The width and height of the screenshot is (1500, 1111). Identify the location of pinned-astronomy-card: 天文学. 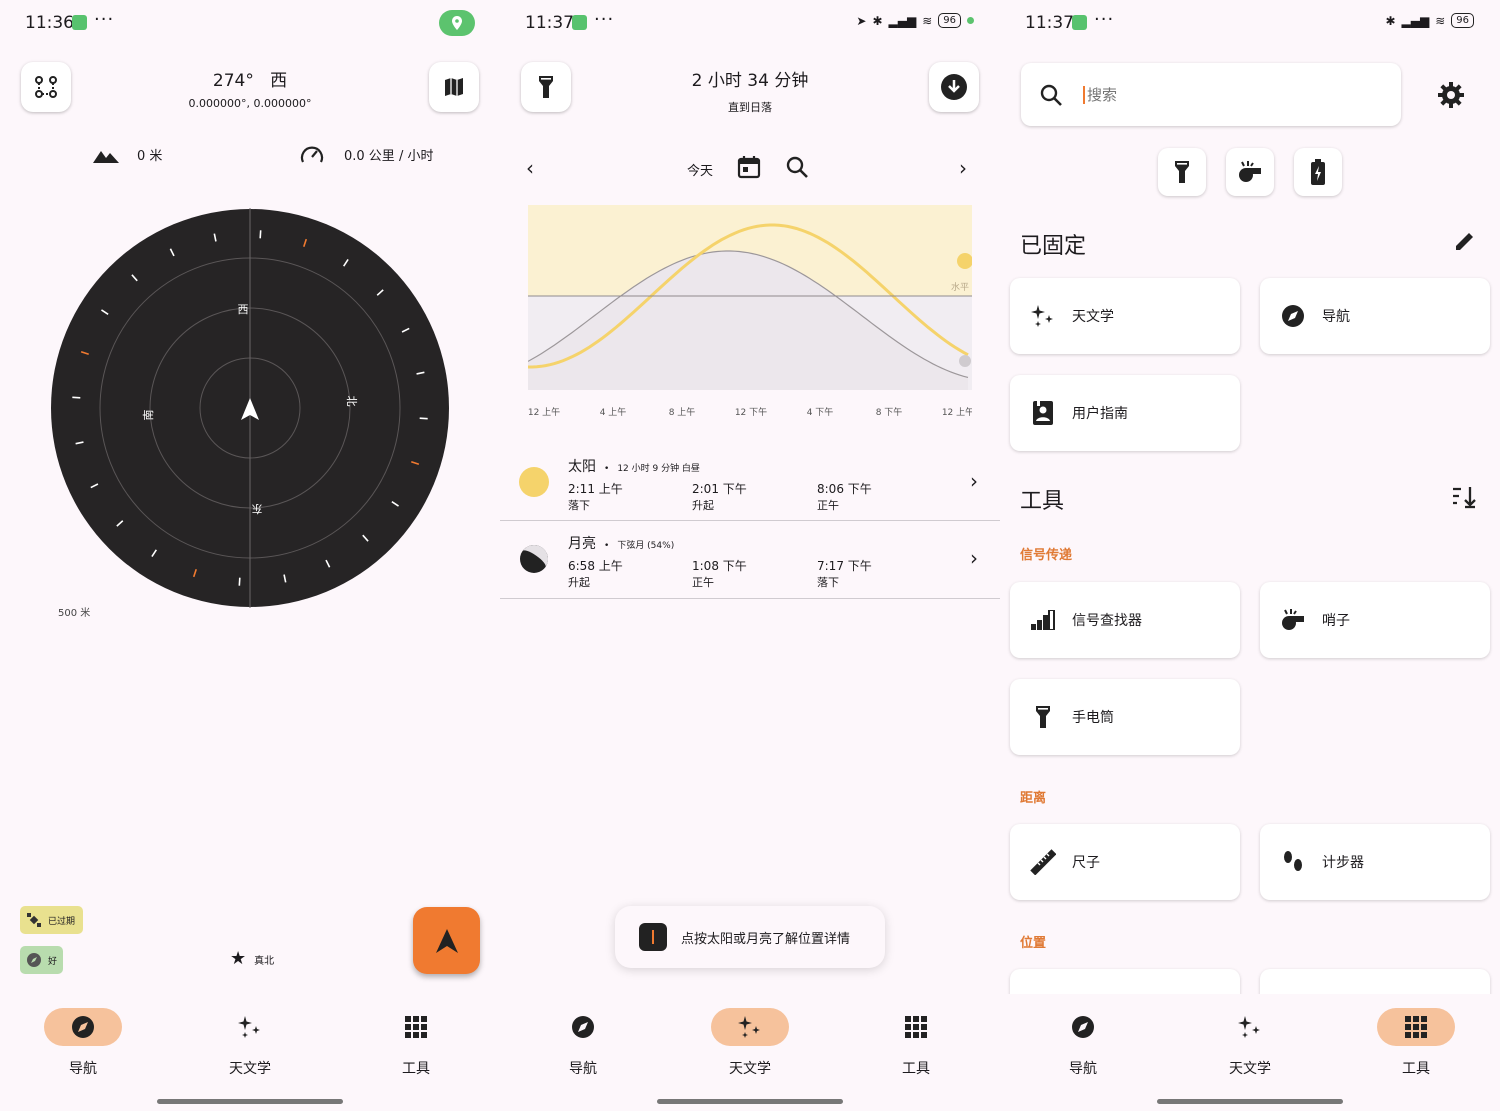
(1125, 316).